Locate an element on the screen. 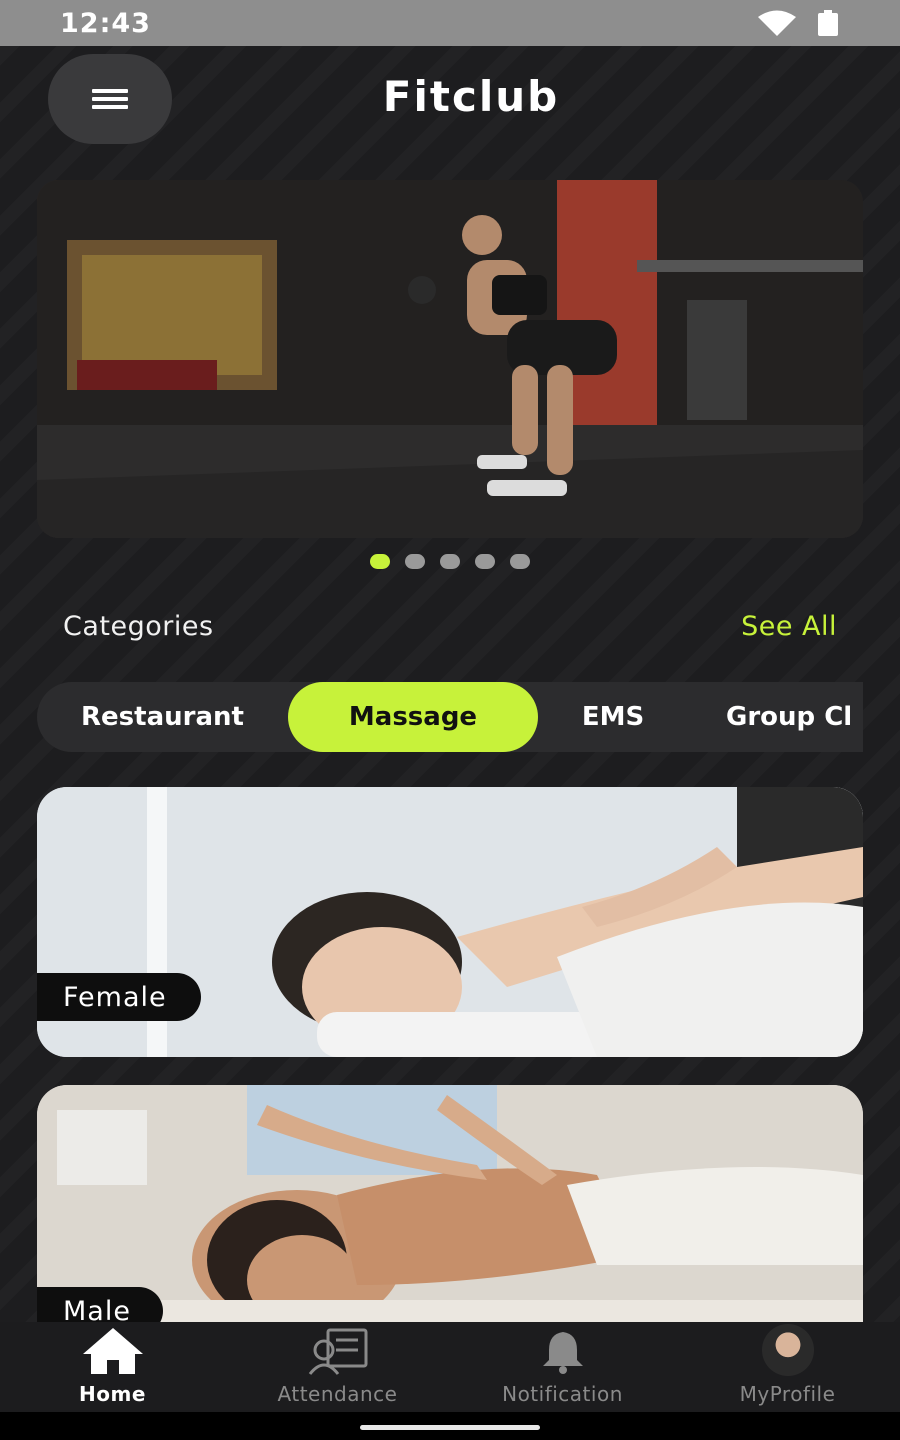  nav-notification: Notification is located at coordinates (562, 1367).